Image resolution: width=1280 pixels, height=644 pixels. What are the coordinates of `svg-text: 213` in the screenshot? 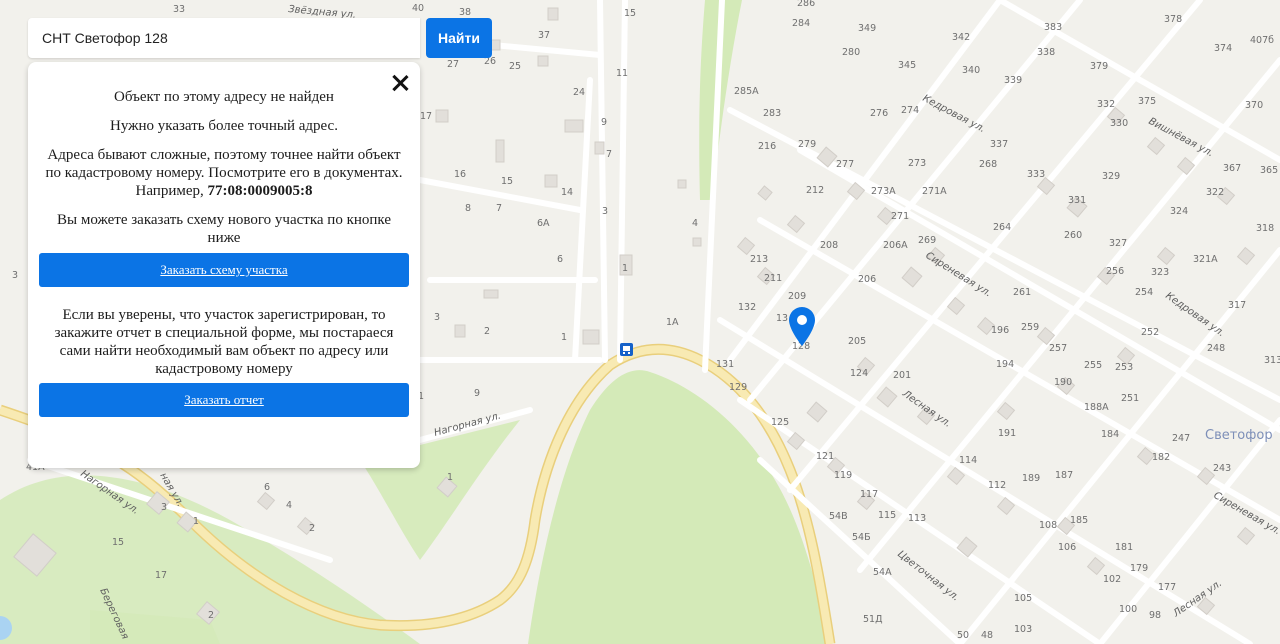 It's located at (759, 259).